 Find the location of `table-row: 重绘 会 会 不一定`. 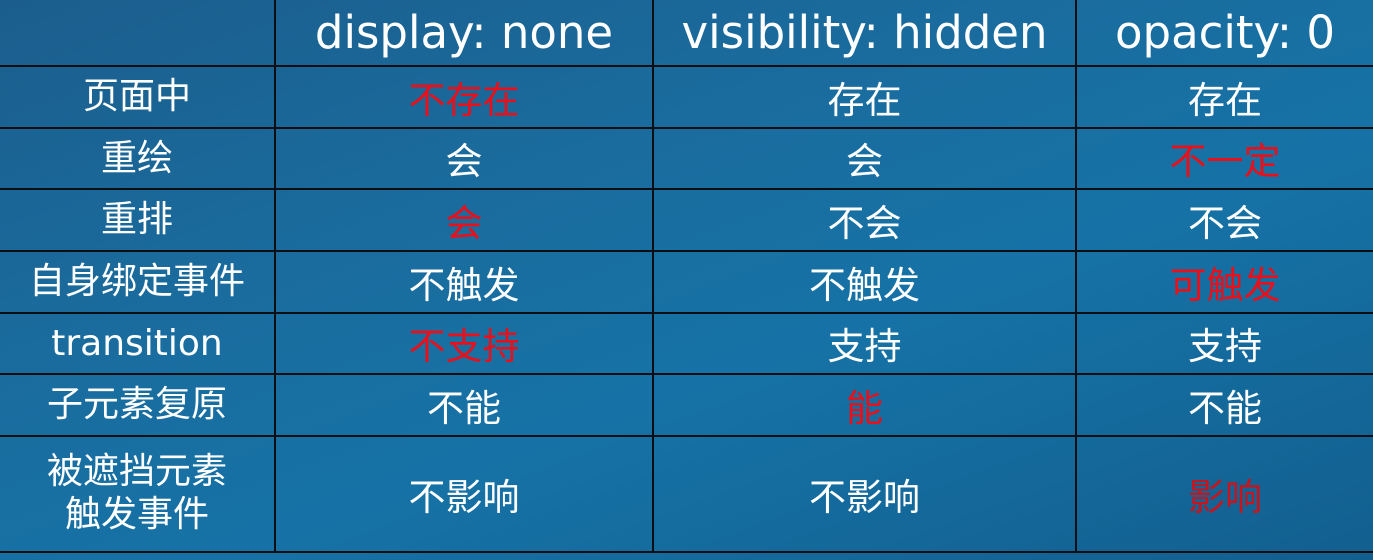

table-row: 重绘 会 会 不一定 is located at coordinates (686, 158).